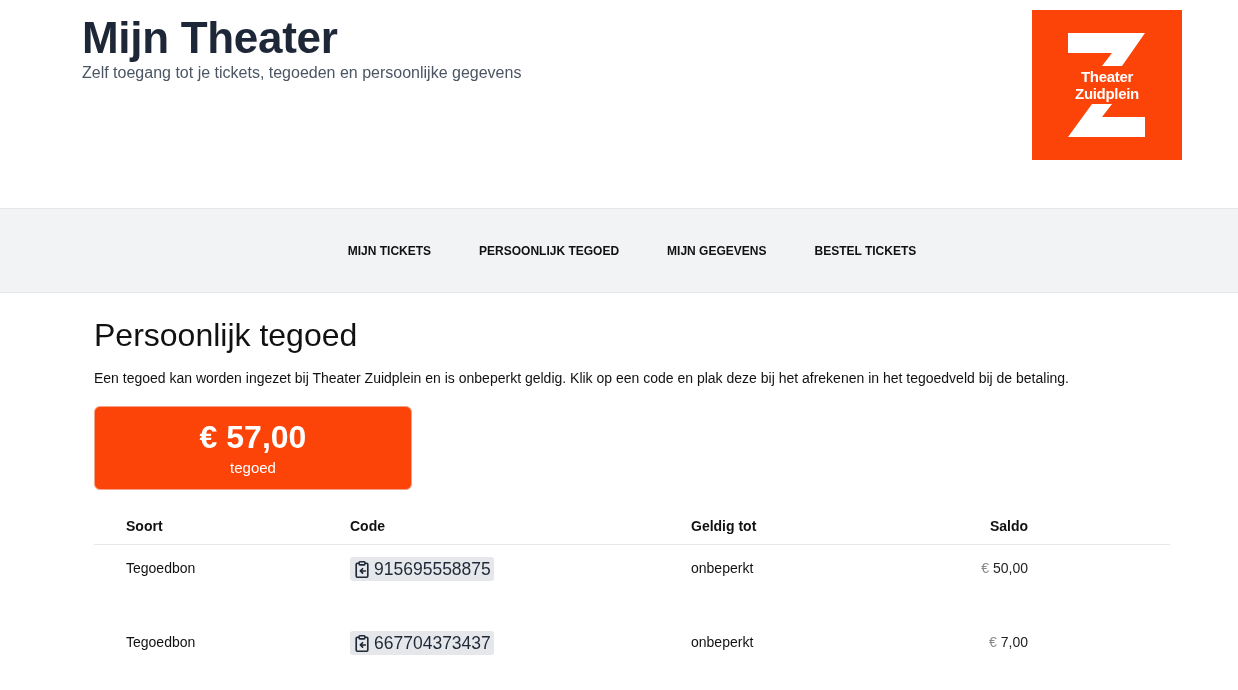 Image resolution: width=1238 pixels, height=690 pixels. I want to click on page-heading: Persoonlijk tegoed, so click(226, 335).